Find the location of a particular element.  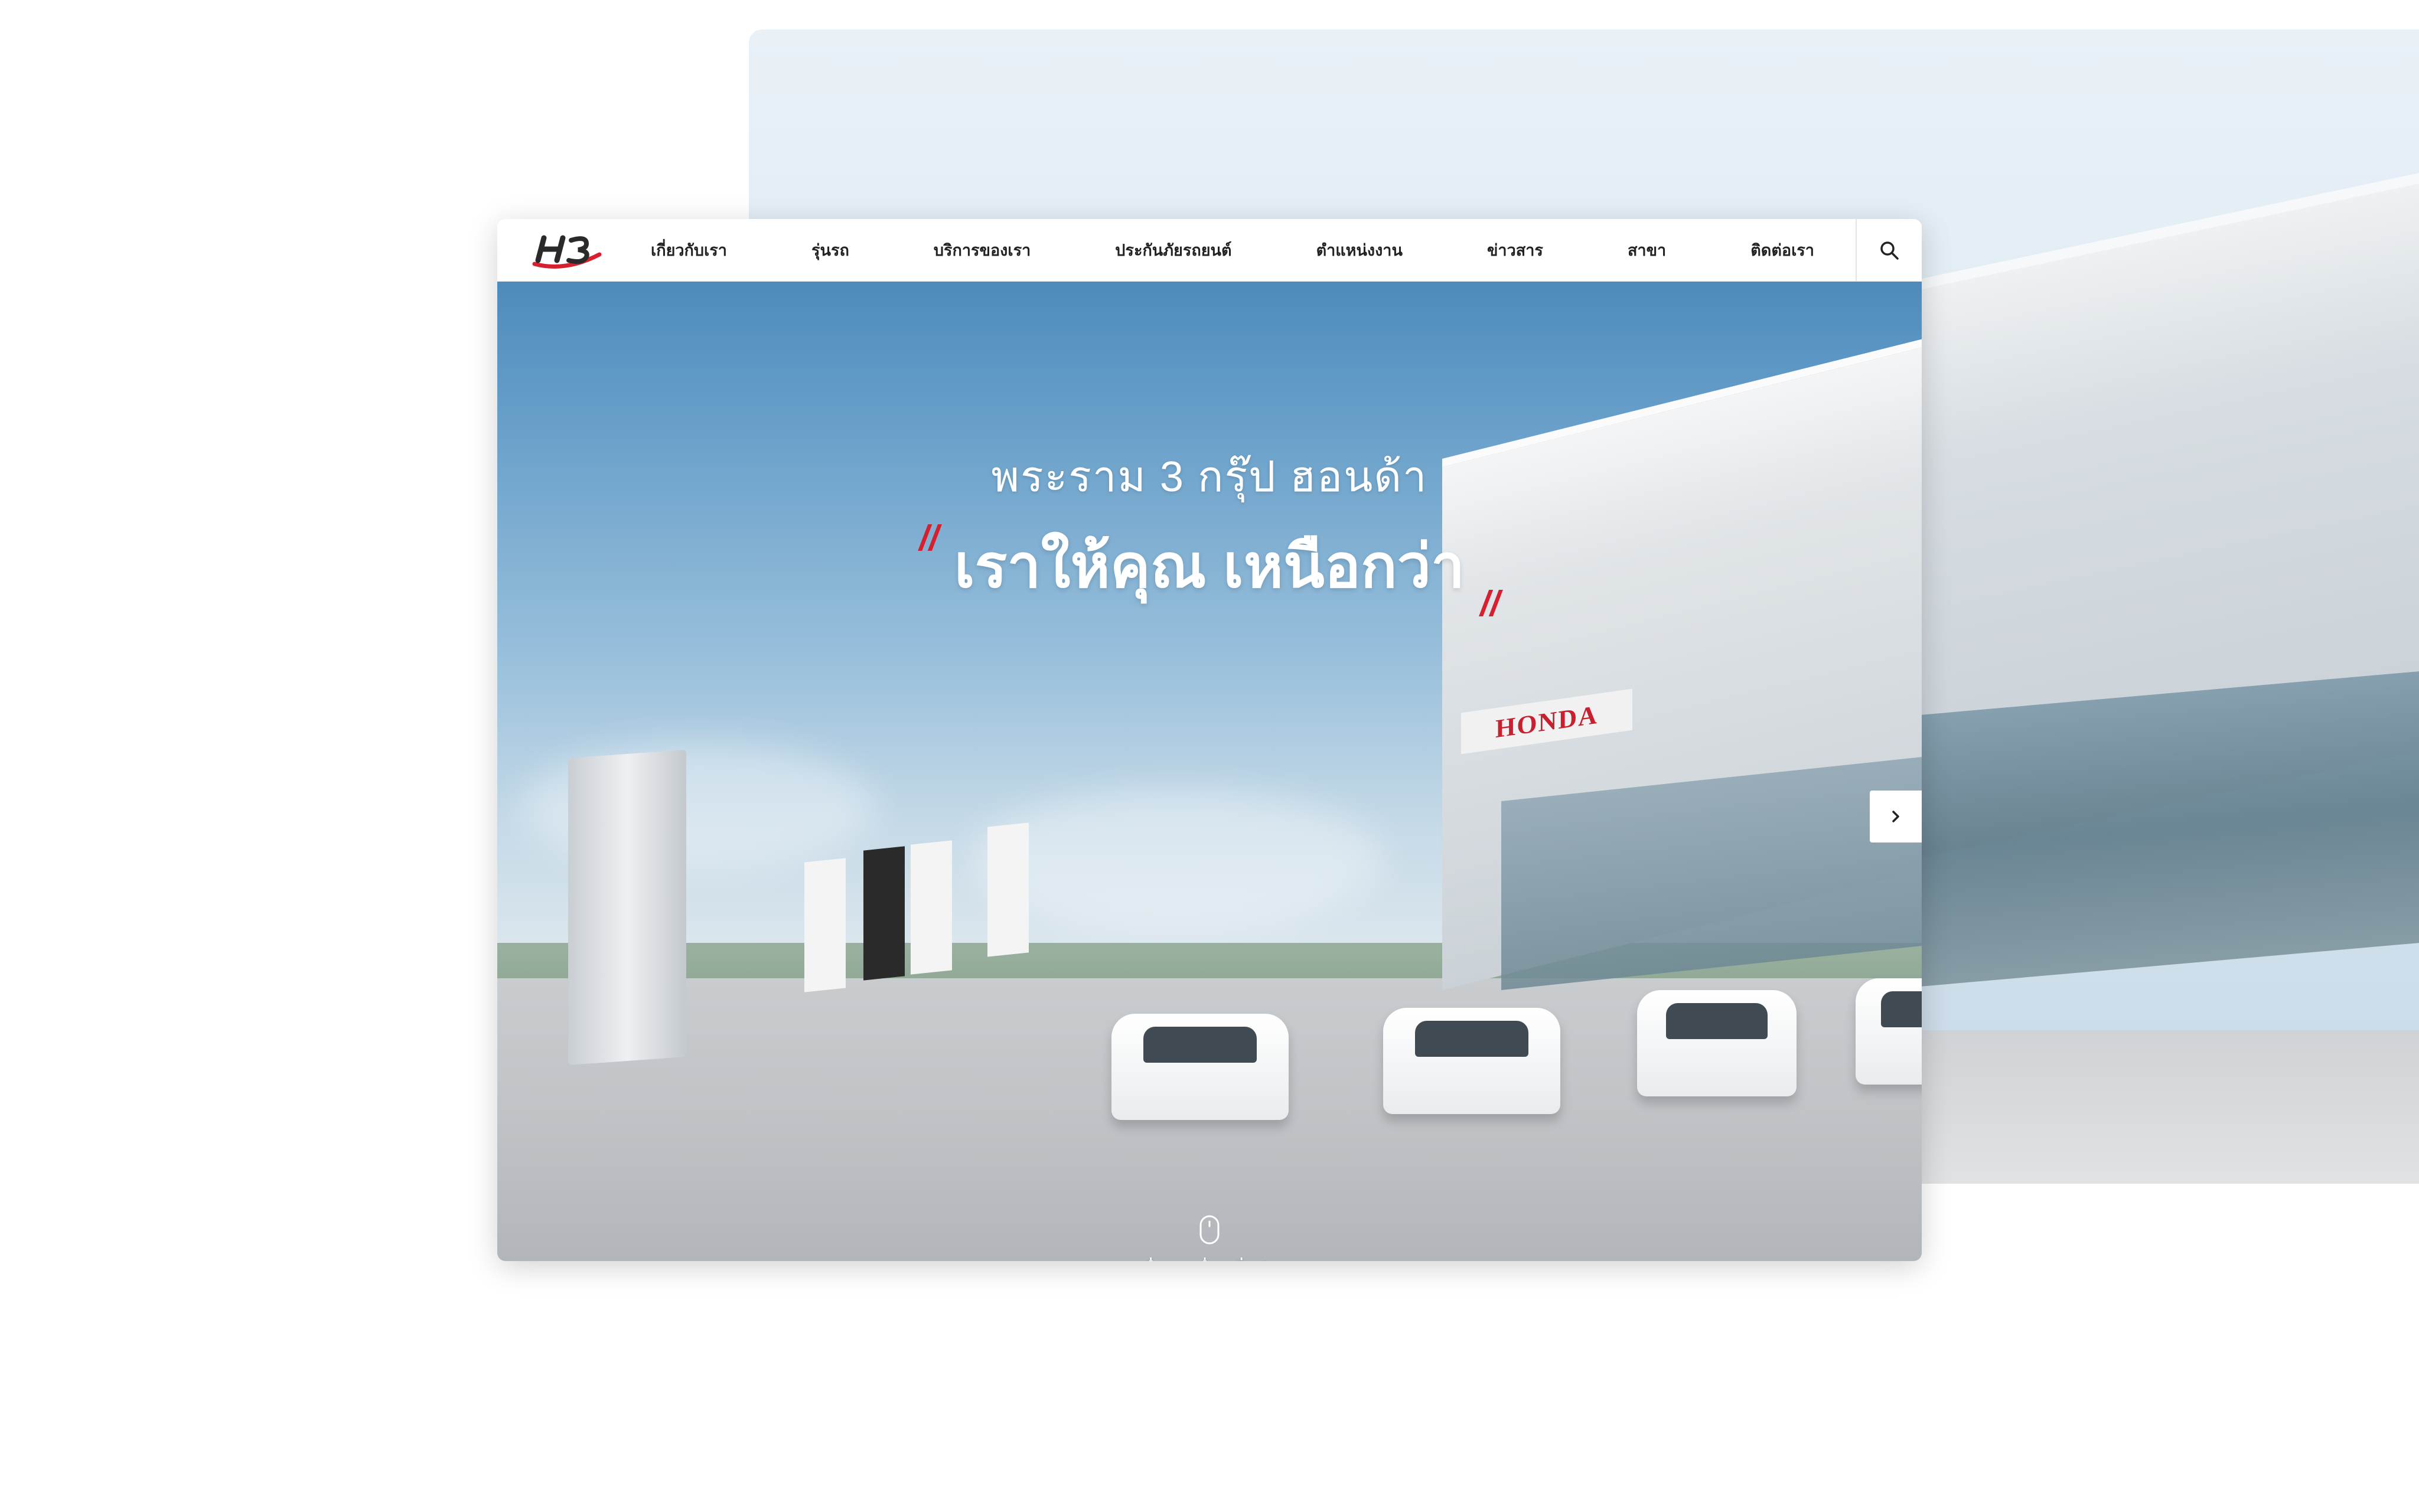

quote-close-mark: // is located at coordinates (1490, 603).